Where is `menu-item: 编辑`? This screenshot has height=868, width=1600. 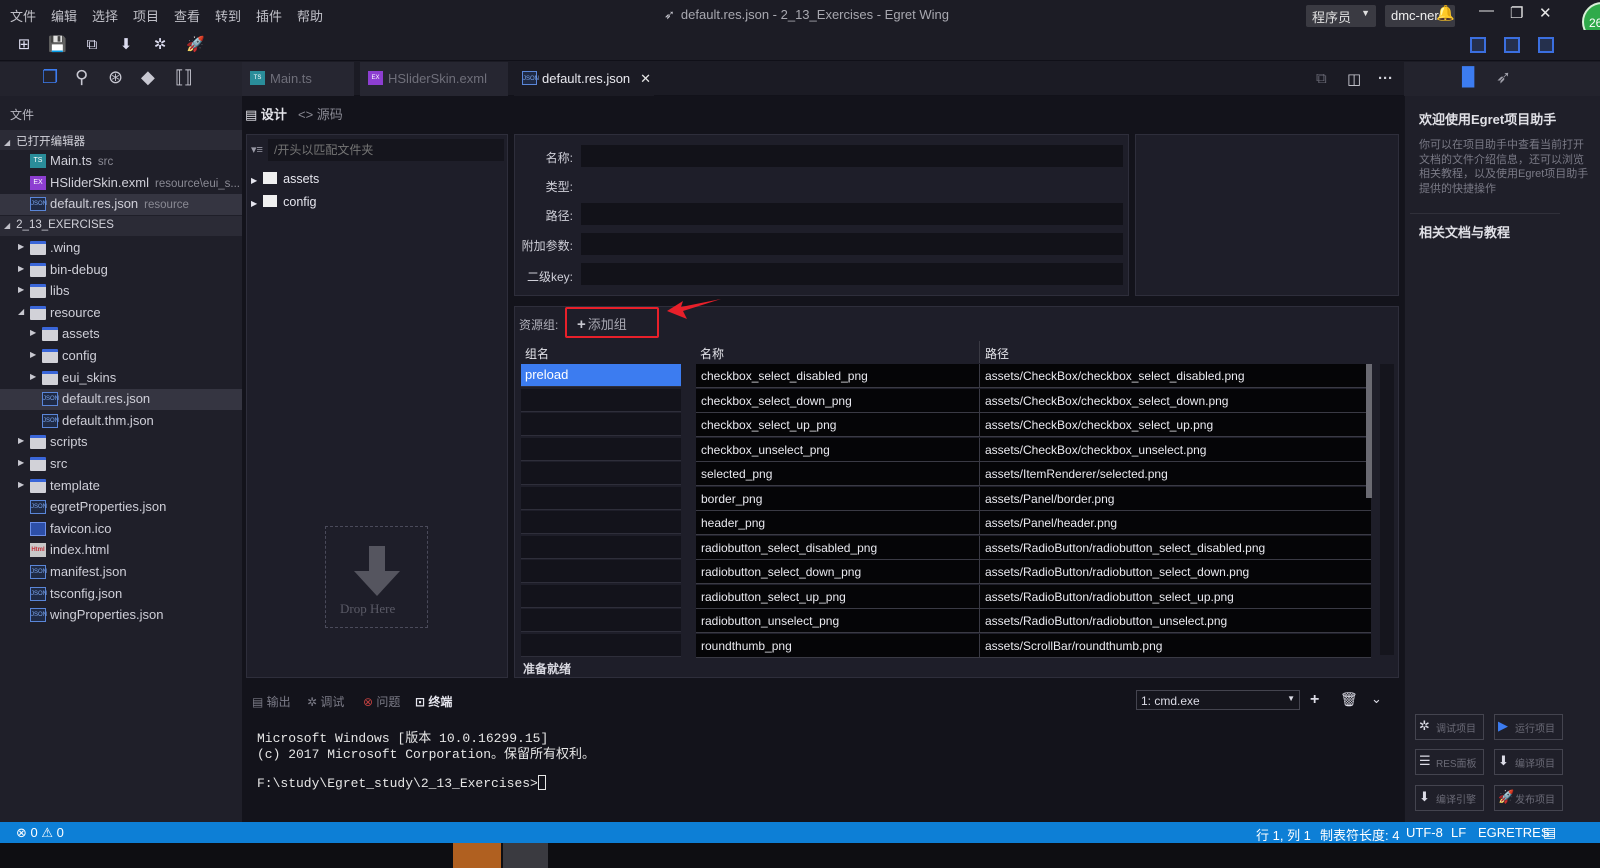
menu-item: 编辑 is located at coordinates (64, 15).